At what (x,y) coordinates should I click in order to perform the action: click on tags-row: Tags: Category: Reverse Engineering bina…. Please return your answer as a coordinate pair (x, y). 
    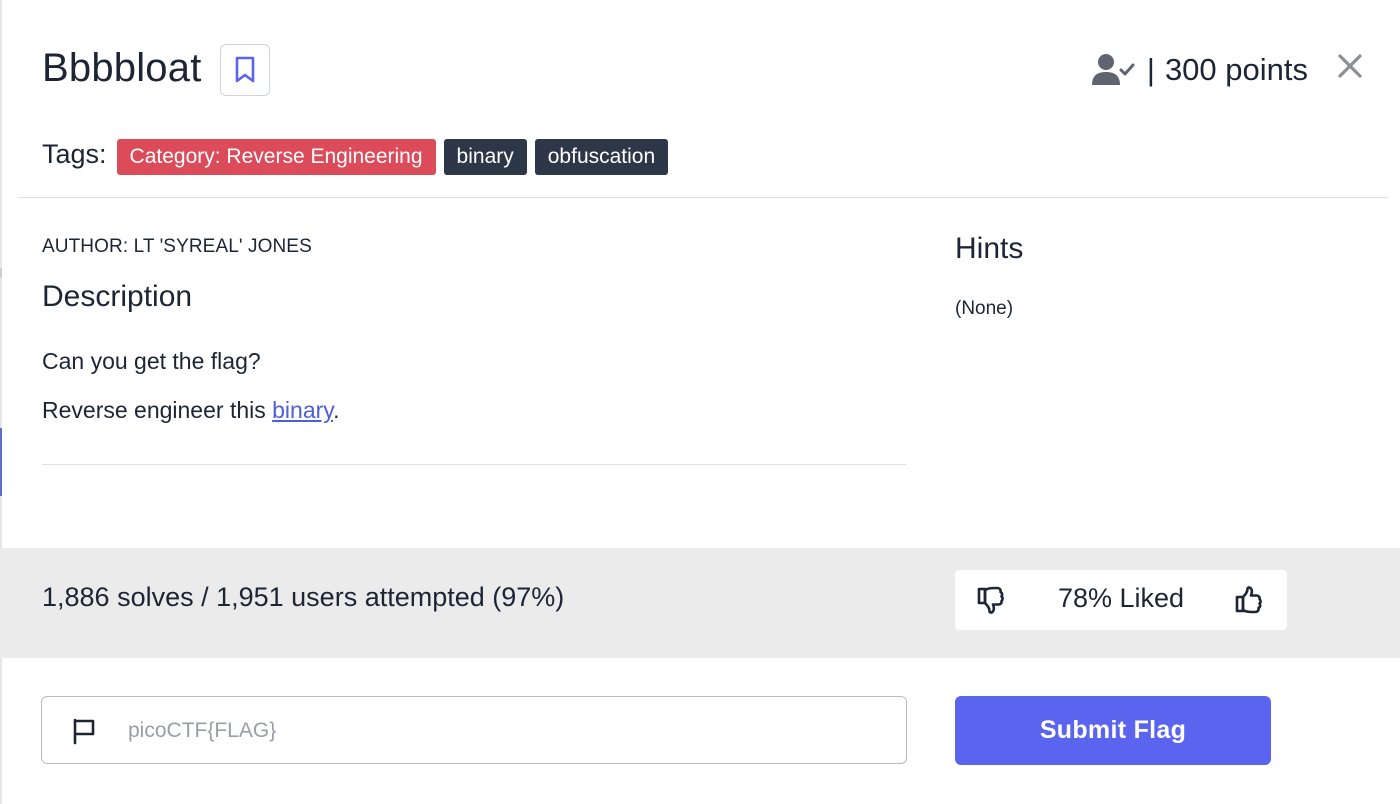
    Looking at the image, I should click on (359, 157).